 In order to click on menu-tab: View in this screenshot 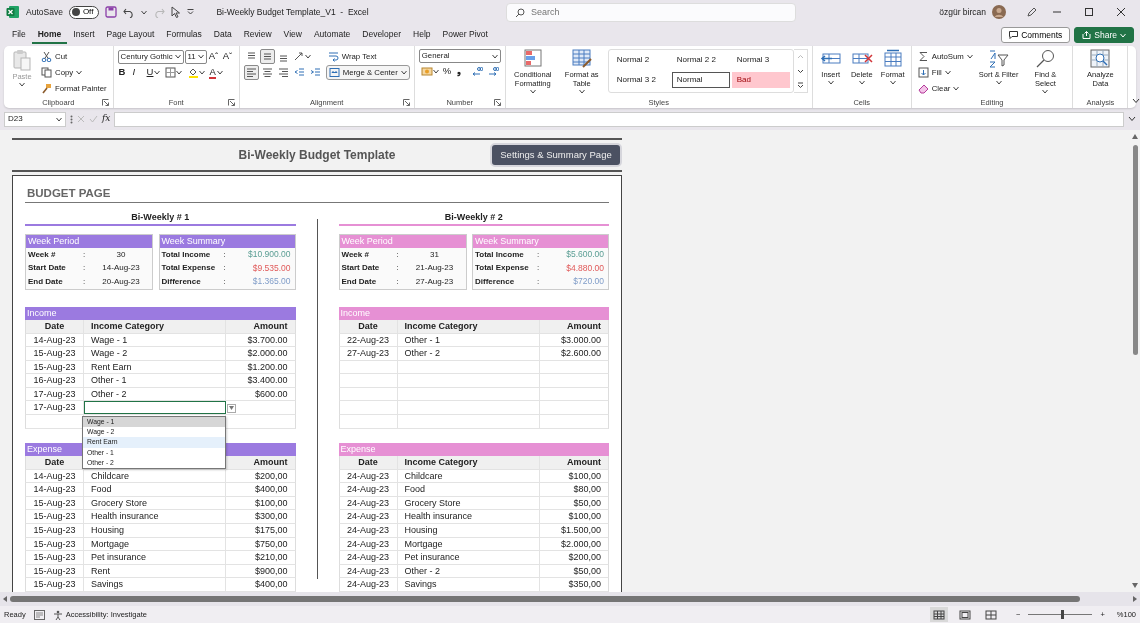, I will do `click(292, 35)`.